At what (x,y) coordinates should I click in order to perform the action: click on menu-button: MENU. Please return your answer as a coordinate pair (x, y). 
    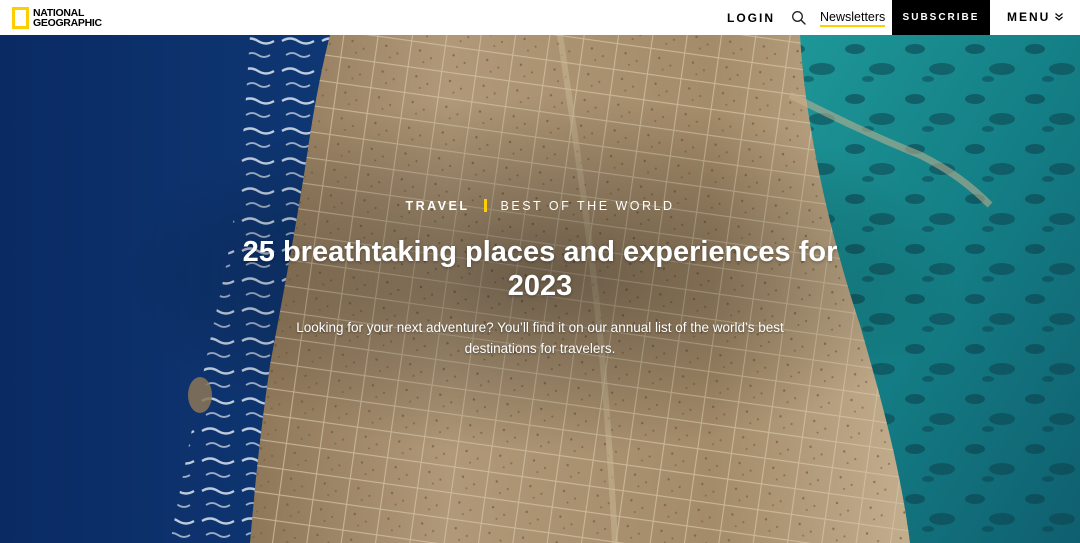
    Looking at the image, I should click on (1035, 17).